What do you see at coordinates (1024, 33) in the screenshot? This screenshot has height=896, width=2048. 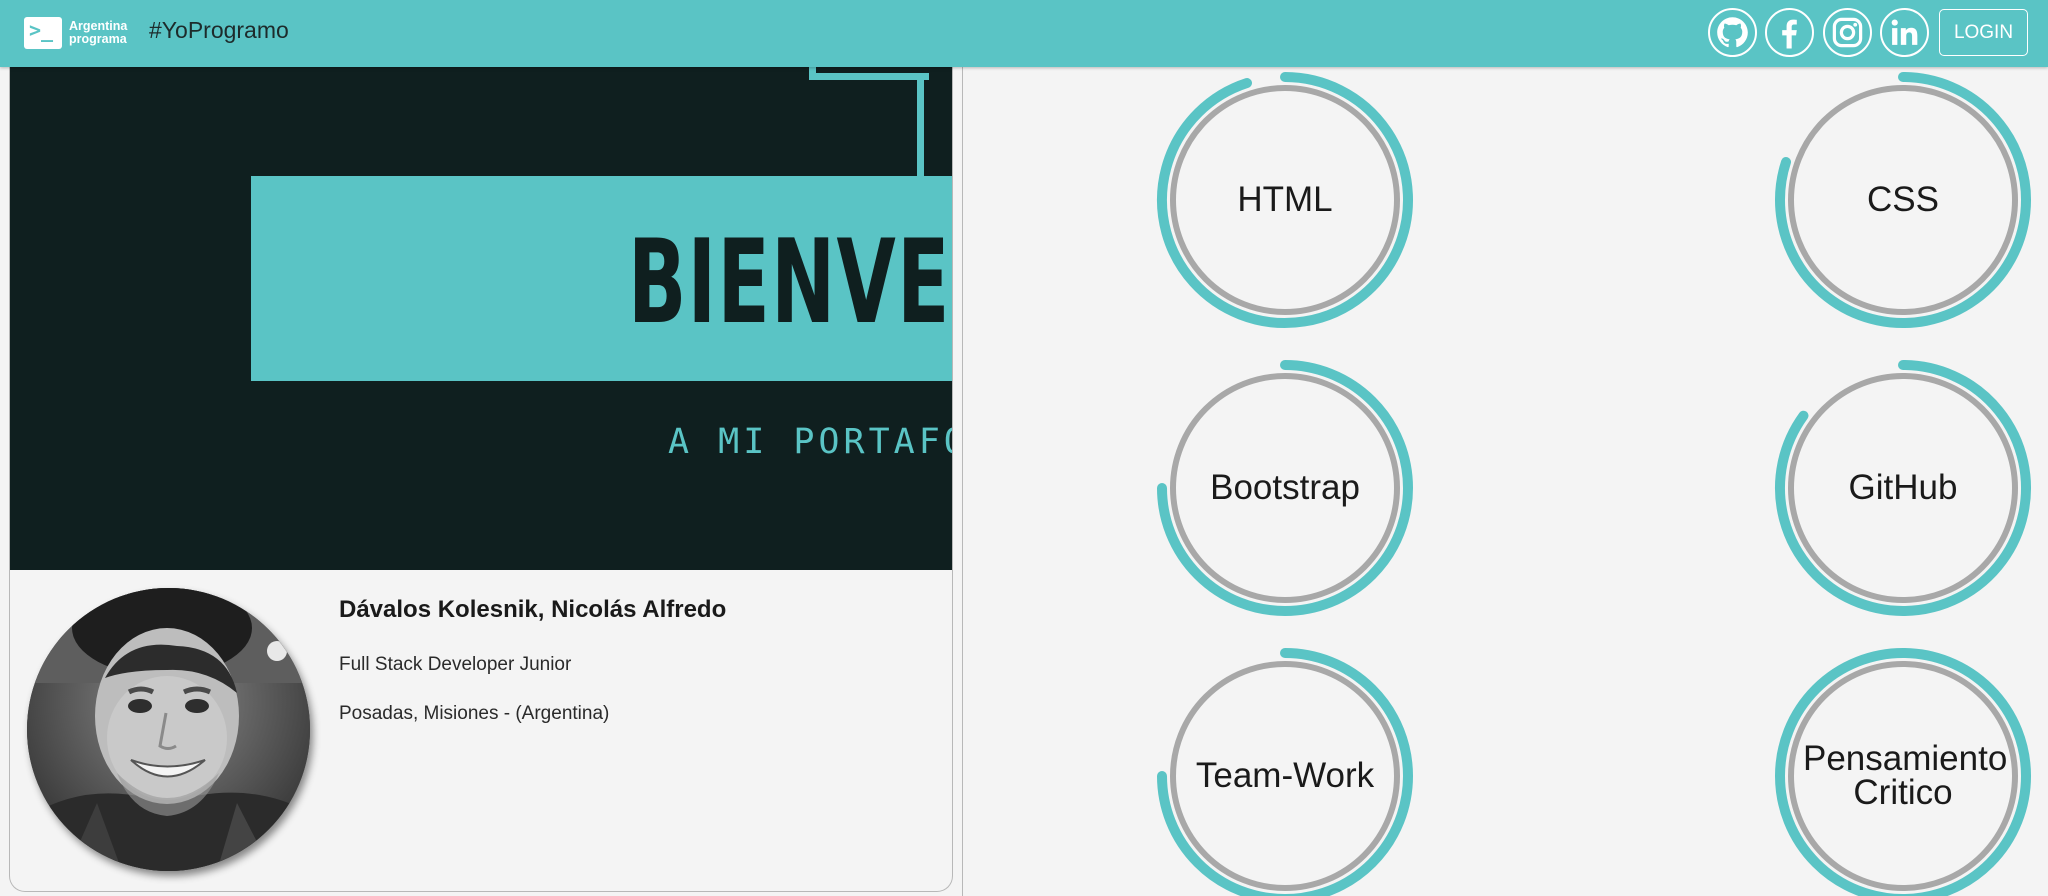 I see `navbar: >_ Argentina programa #YoProgramo LOGIN` at bounding box center [1024, 33].